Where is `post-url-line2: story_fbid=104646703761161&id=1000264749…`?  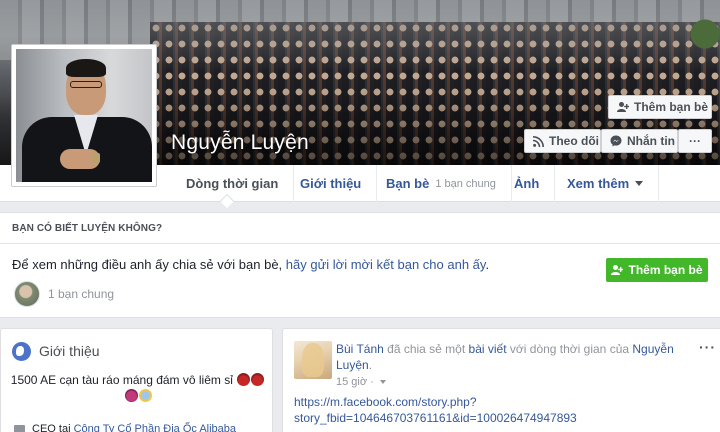 post-url-line2: story_fbid=104646703761161&id=1000264749… is located at coordinates (435, 418).